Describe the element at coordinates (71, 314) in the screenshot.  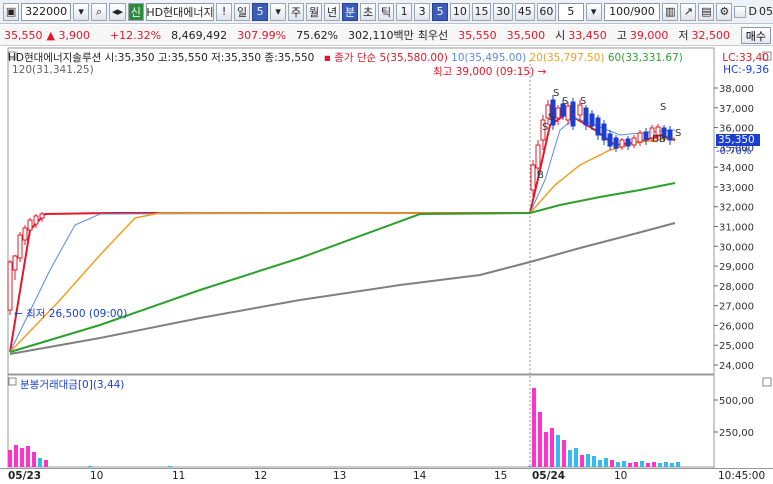
I see `low-note: ← 최저 26,500 (09:00)` at that location.